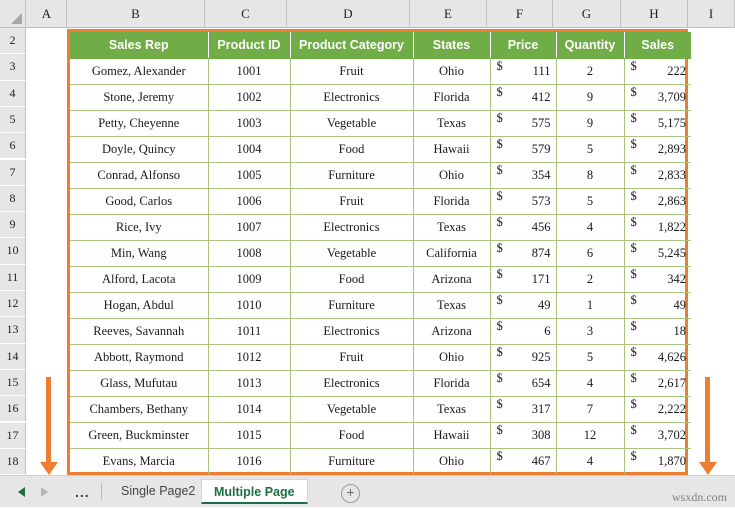 This screenshot has height=509, width=735. Describe the element at coordinates (590, 71) in the screenshot. I see `cell-quantity: 2` at that location.